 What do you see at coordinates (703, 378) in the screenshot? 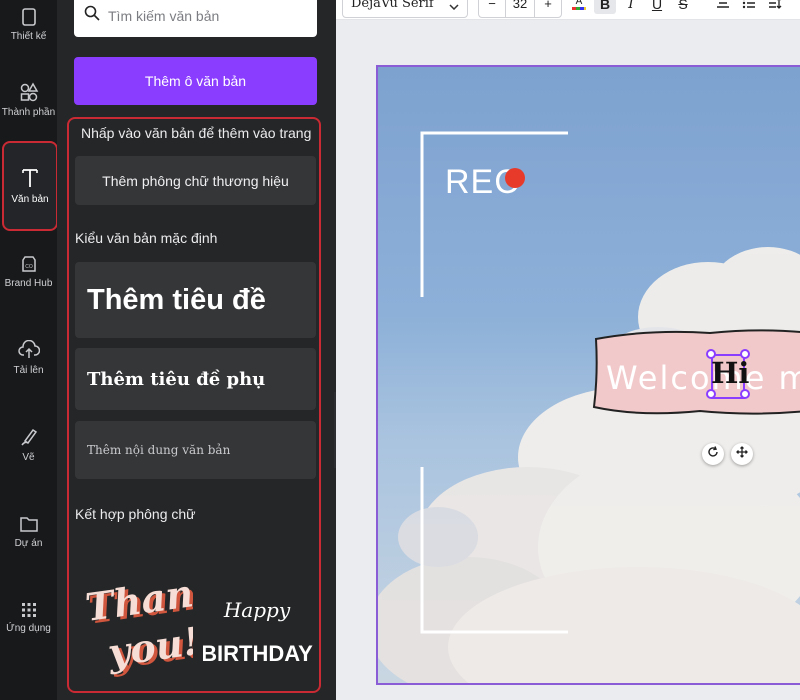
I see `welcome-text: Welcome my` at bounding box center [703, 378].